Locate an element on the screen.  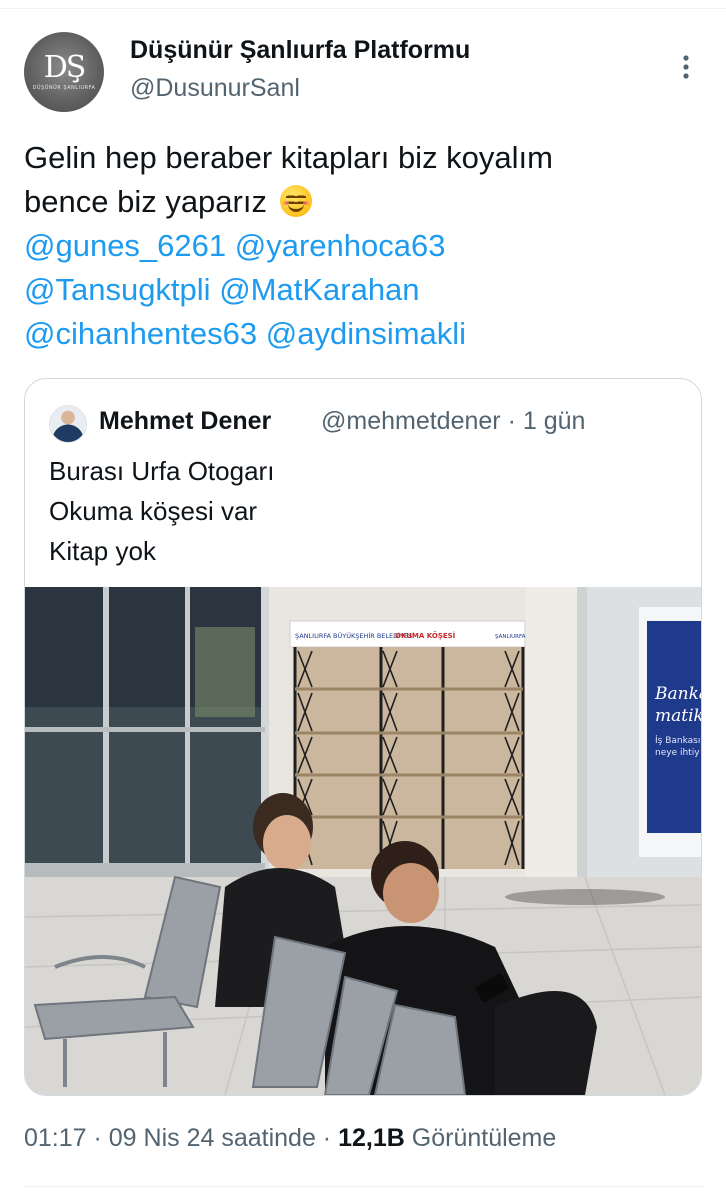
top-divider is located at coordinates (363, 4).